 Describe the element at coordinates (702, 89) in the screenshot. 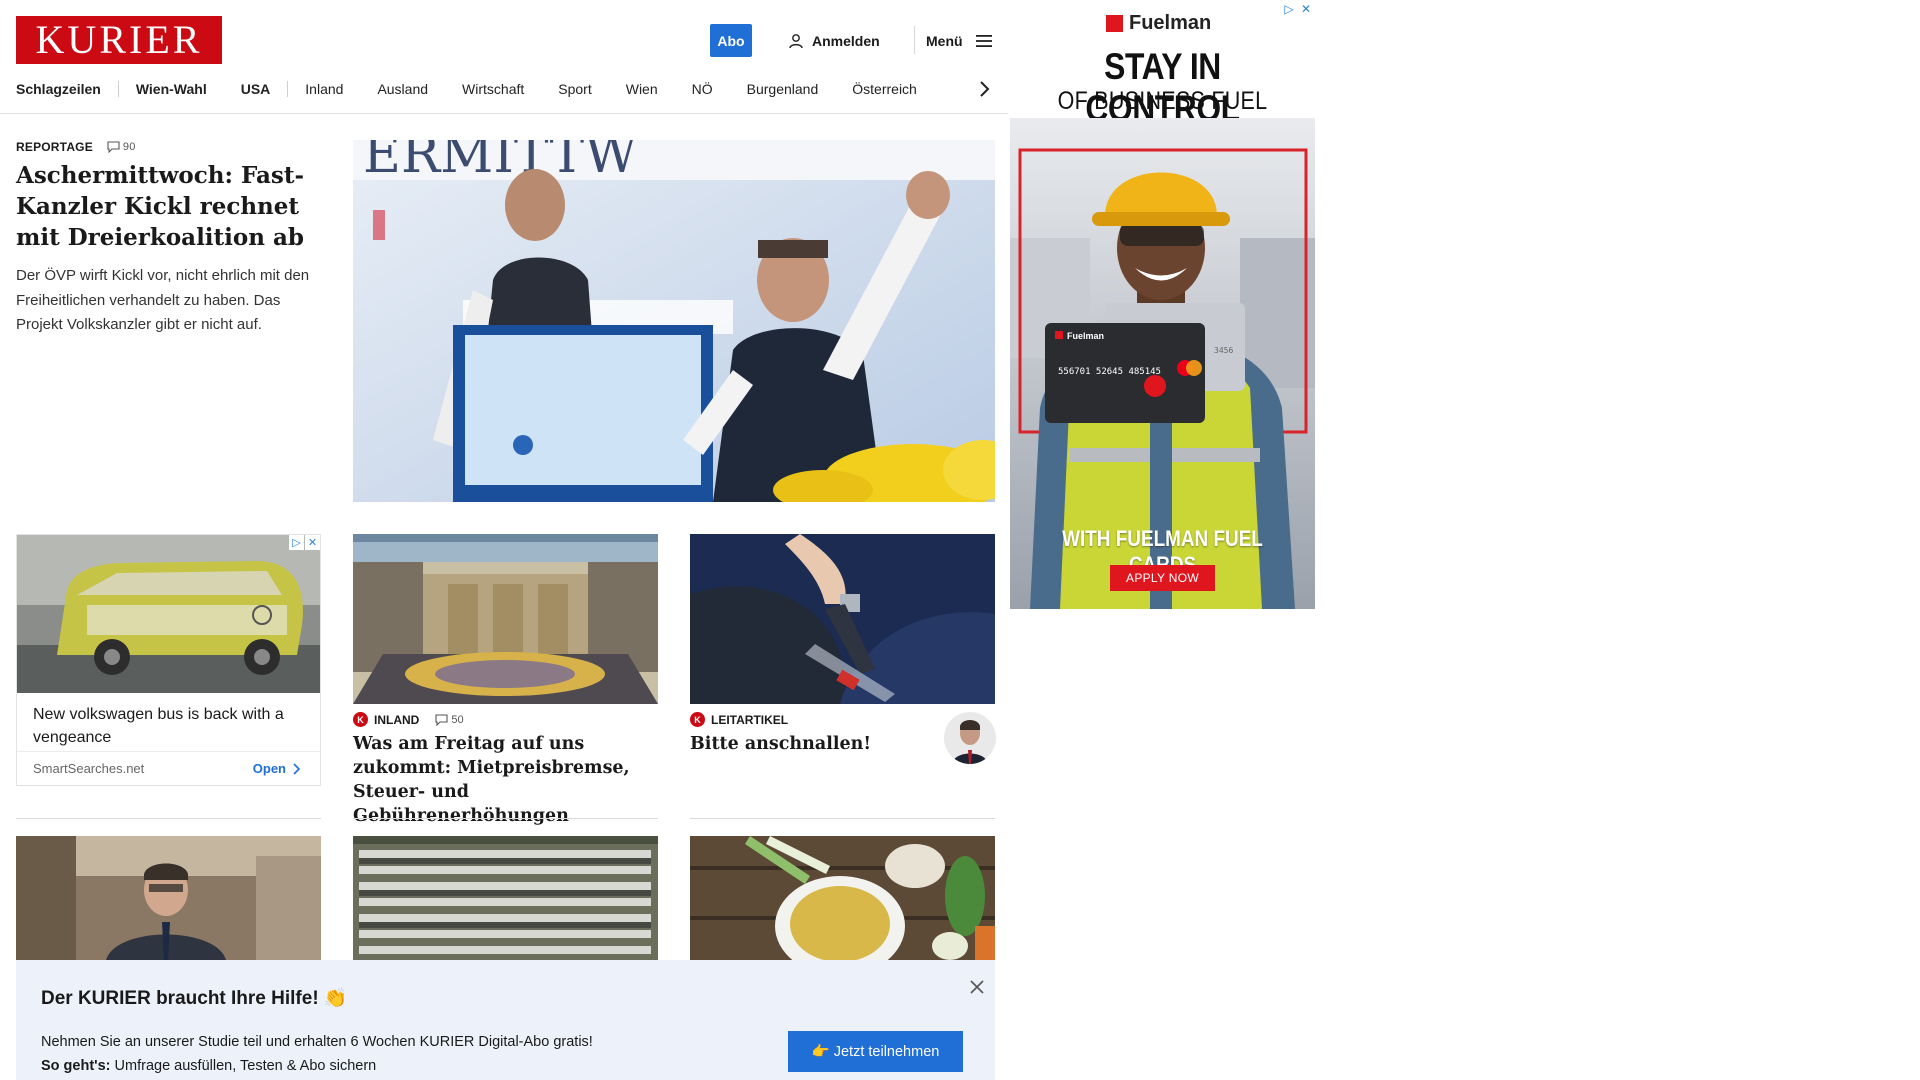

I see `nav-item-noe: NÖ` at that location.